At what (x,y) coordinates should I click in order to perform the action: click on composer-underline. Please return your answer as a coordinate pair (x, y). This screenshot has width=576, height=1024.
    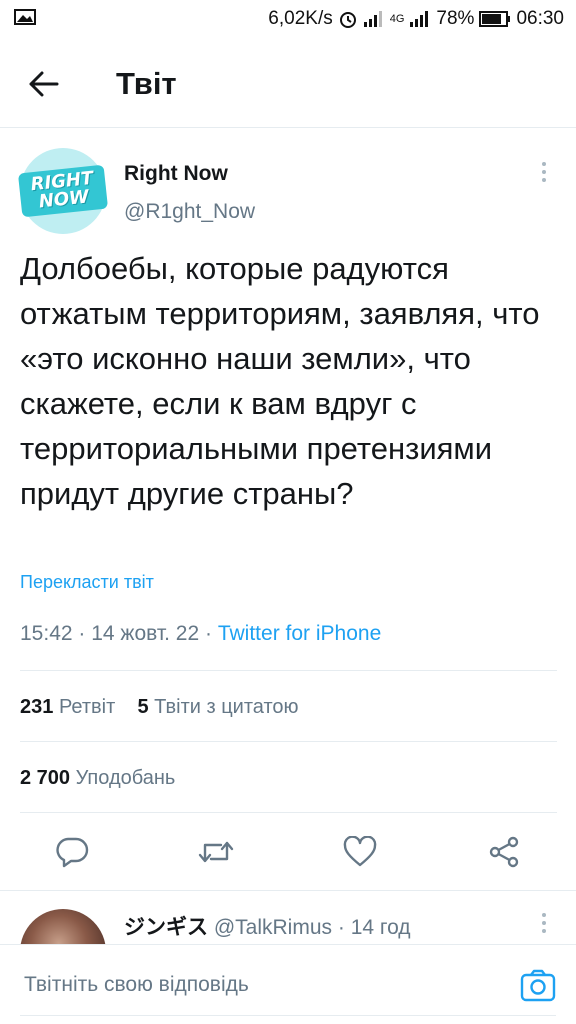
    Looking at the image, I should click on (288, 1015).